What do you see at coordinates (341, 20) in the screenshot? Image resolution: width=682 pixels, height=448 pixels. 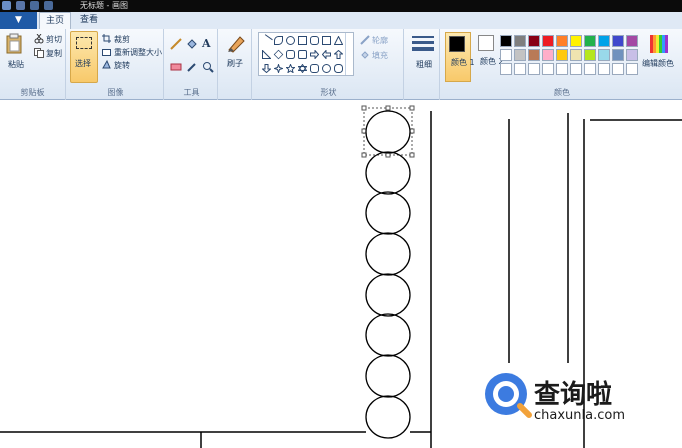 I see `ribbon-tabs: ▼ 主页 查看` at bounding box center [341, 20].